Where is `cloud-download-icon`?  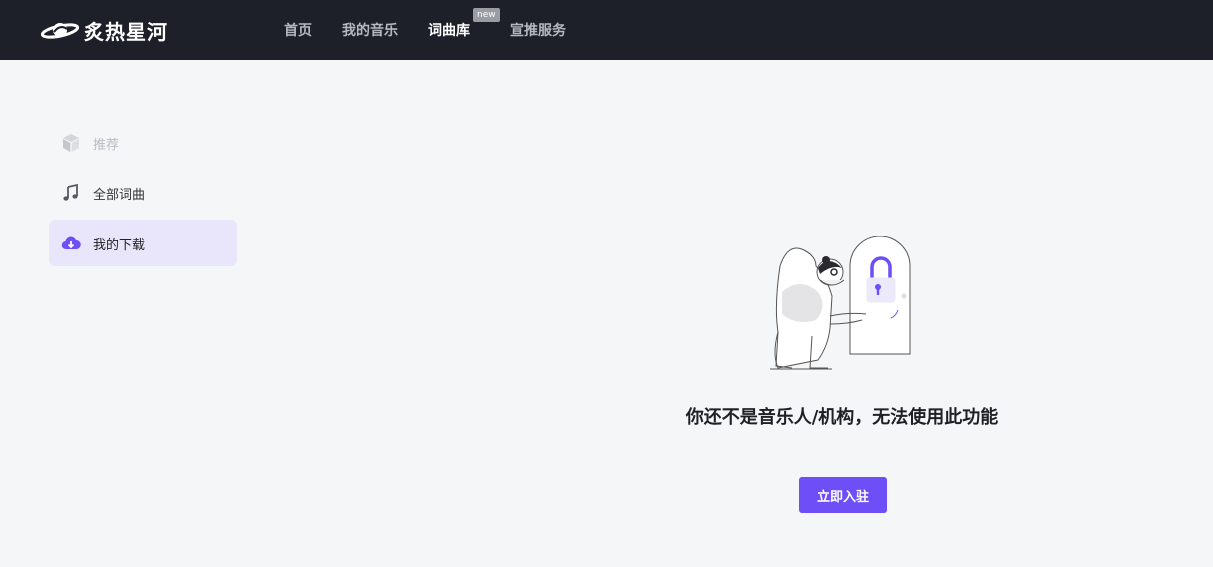
cloud-download-icon is located at coordinates (71, 243).